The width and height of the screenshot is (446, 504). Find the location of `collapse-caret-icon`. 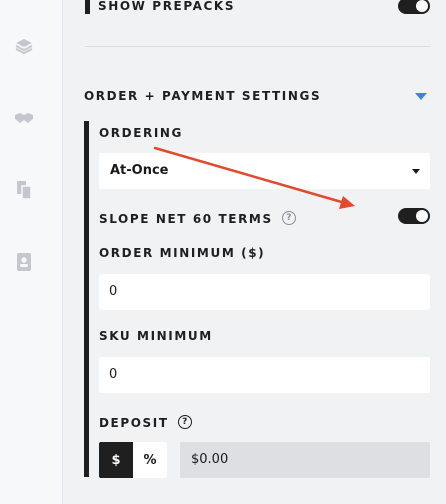

collapse-caret-icon is located at coordinates (421, 96).